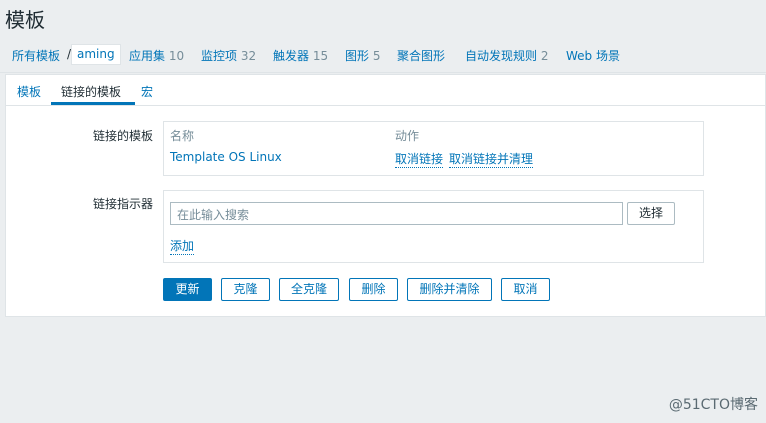 The image size is (766, 423). I want to click on linked-templates-label: 链接的模板, so click(123, 136).